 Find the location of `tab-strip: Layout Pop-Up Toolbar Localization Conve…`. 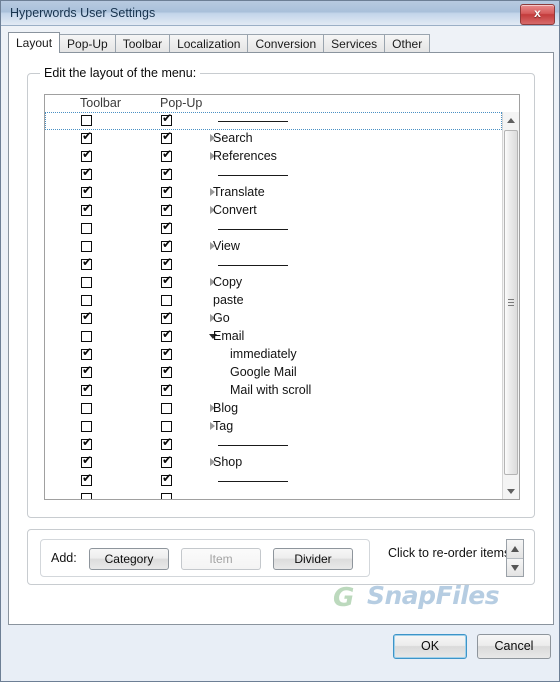

tab-strip: Layout Pop-Up Toolbar Localization Conve… is located at coordinates (219, 42).